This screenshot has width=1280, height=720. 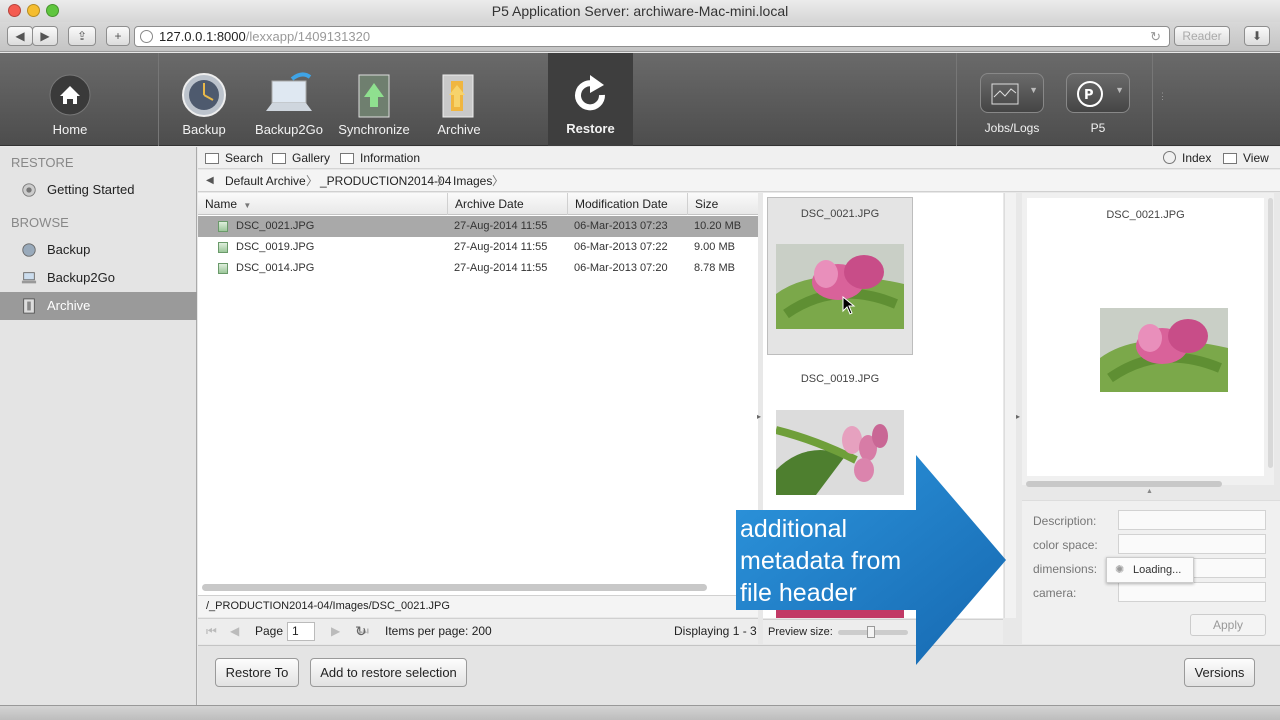 I want to click on minimize-window-button, so click(x=33, y=10).